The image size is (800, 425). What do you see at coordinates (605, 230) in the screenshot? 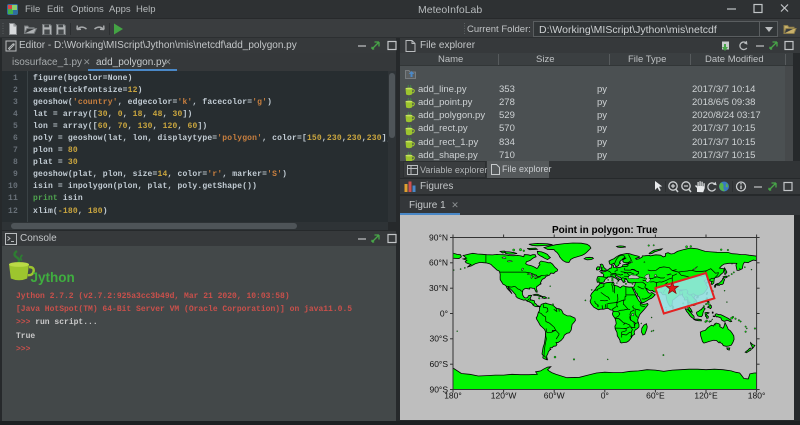
I see `svg-text: Point in polygon: True` at bounding box center [605, 230].